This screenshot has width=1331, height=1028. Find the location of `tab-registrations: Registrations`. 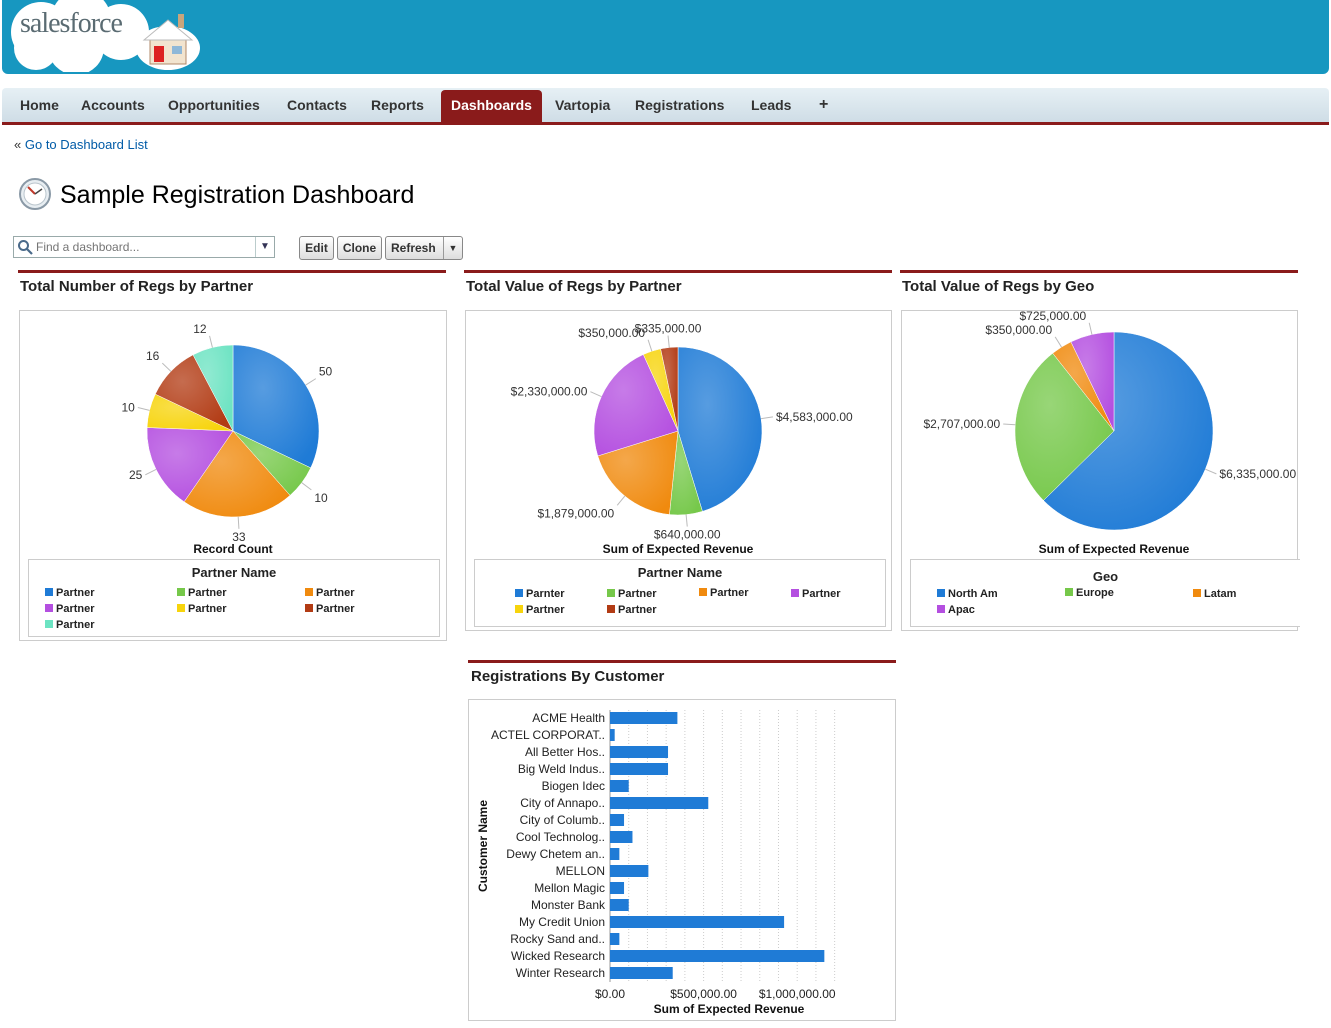

tab-registrations: Registrations is located at coordinates (679, 105).